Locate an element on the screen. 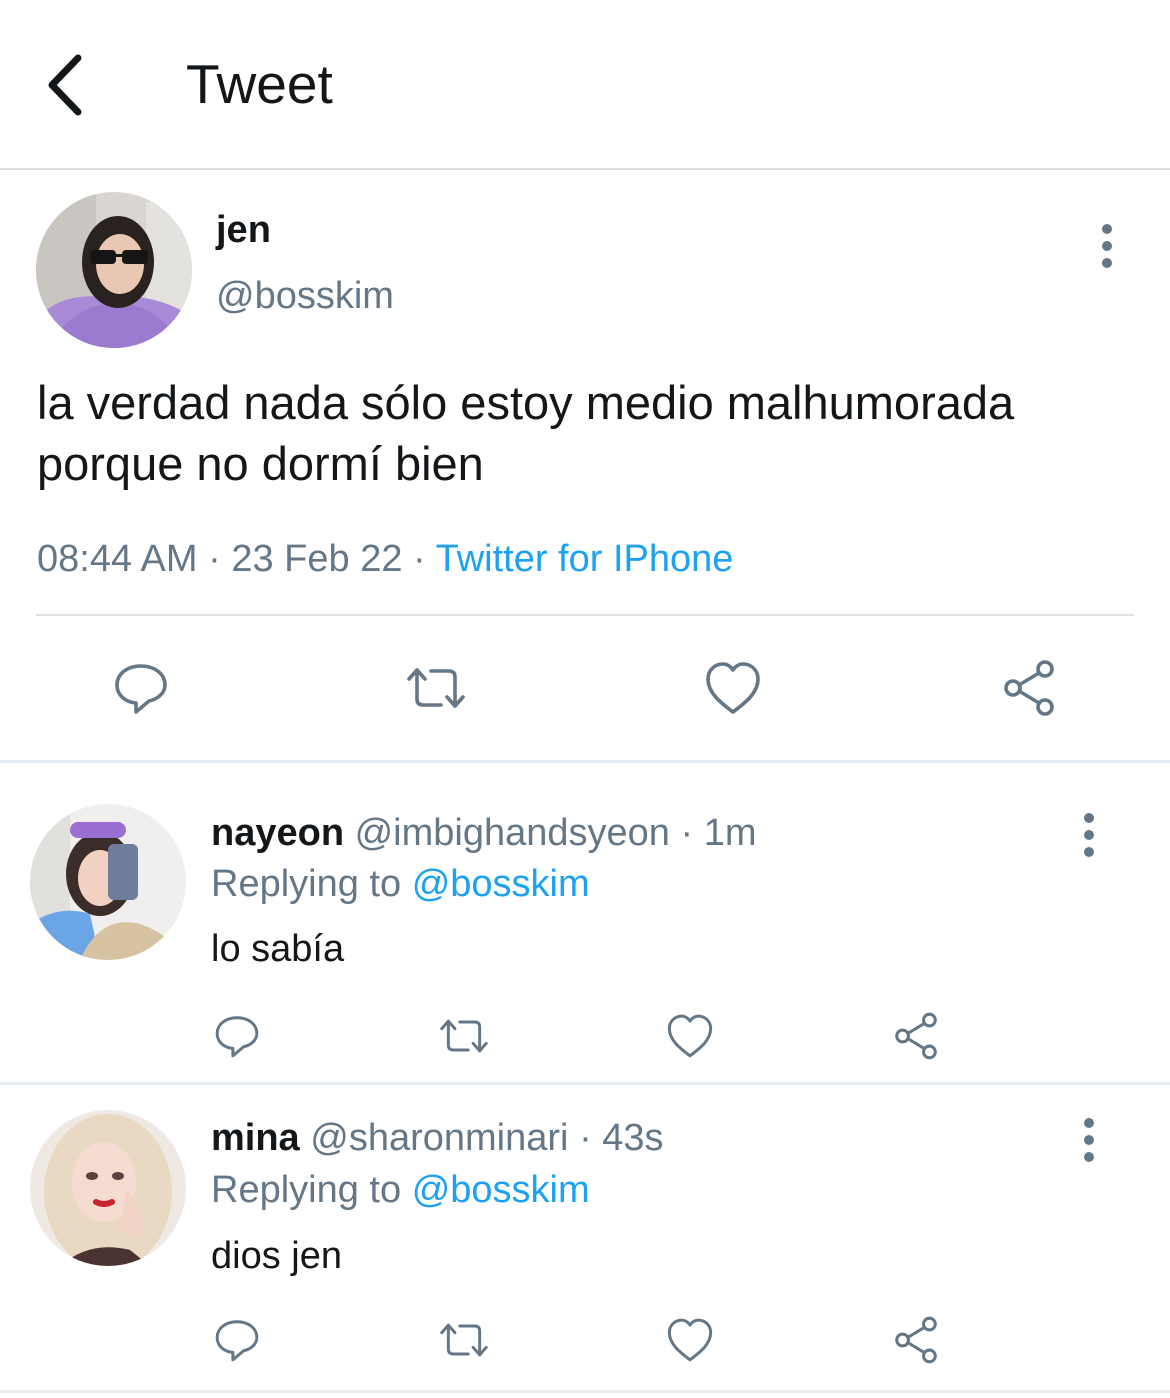 This screenshot has width=1170, height=1398. reply-header: nayeon @imbighandsyeon · 1m is located at coordinates (484, 833).